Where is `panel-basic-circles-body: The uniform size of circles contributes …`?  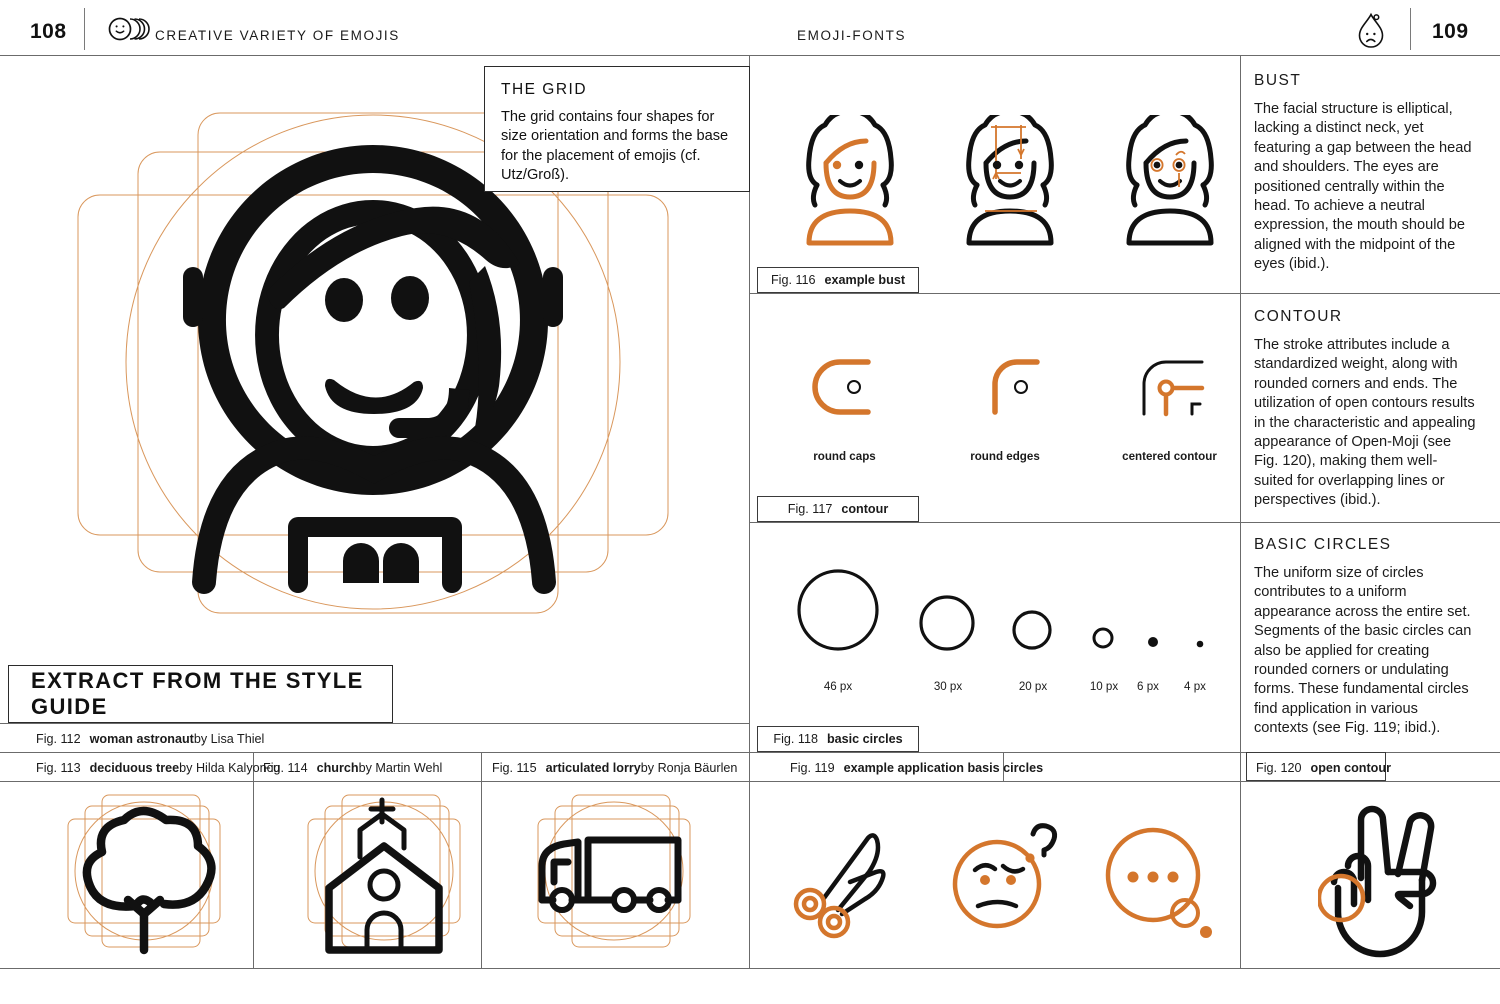 panel-basic-circles-body: The uniform size of circles contributes … is located at coordinates (1363, 651).